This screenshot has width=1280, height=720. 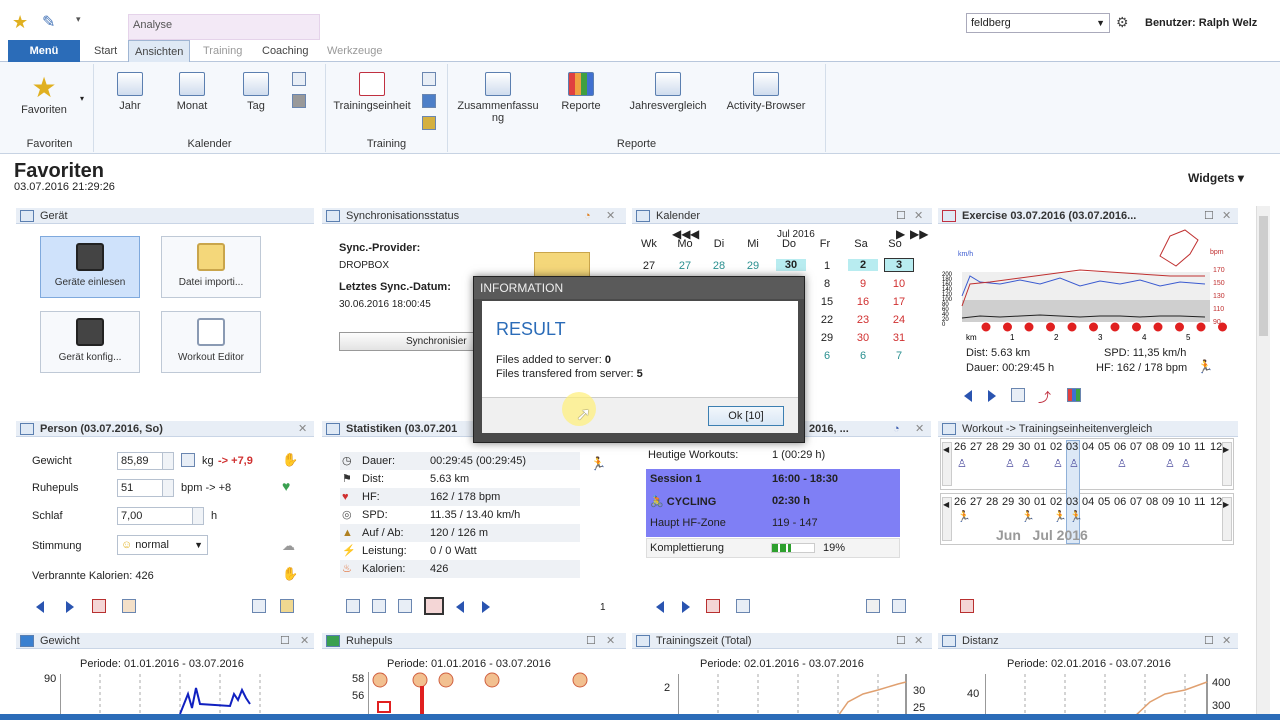 What do you see at coordinates (429, 123) in the screenshot?
I see `ruler-icon` at bounding box center [429, 123].